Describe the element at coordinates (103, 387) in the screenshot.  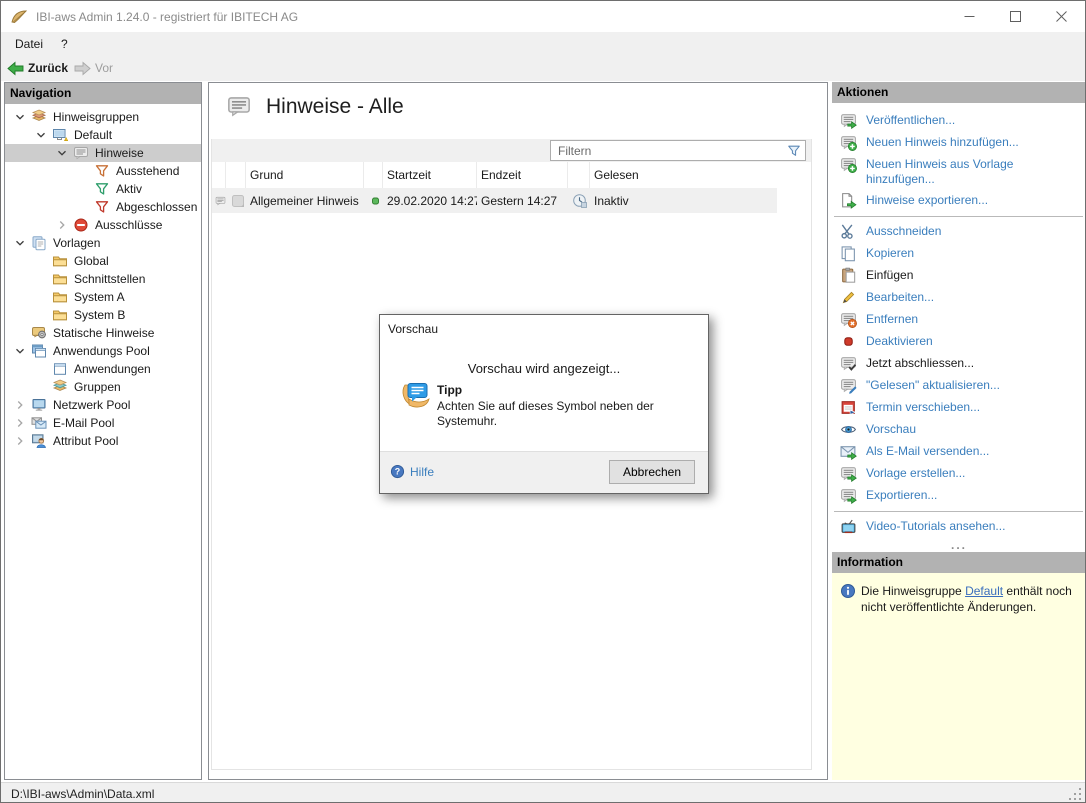
I see `tree-item-gruppen: Gruppen` at that location.